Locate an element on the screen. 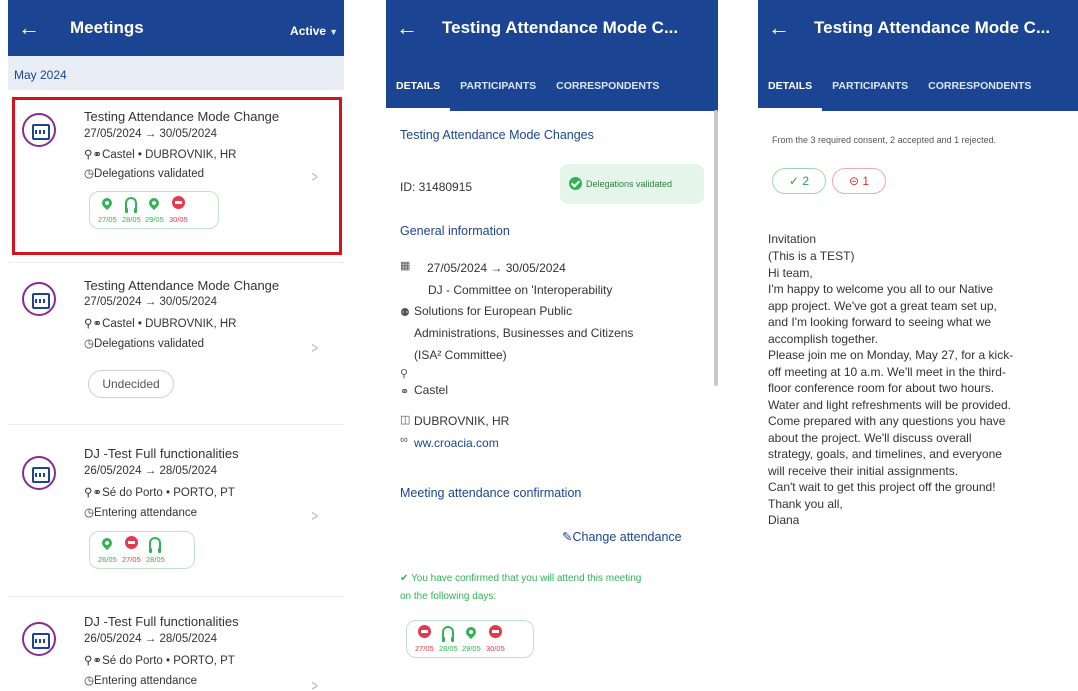 Image resolution: width=1078 pixels, height=691 pixels. status-badge: Delegations validated is located at coordinates (632, 184).